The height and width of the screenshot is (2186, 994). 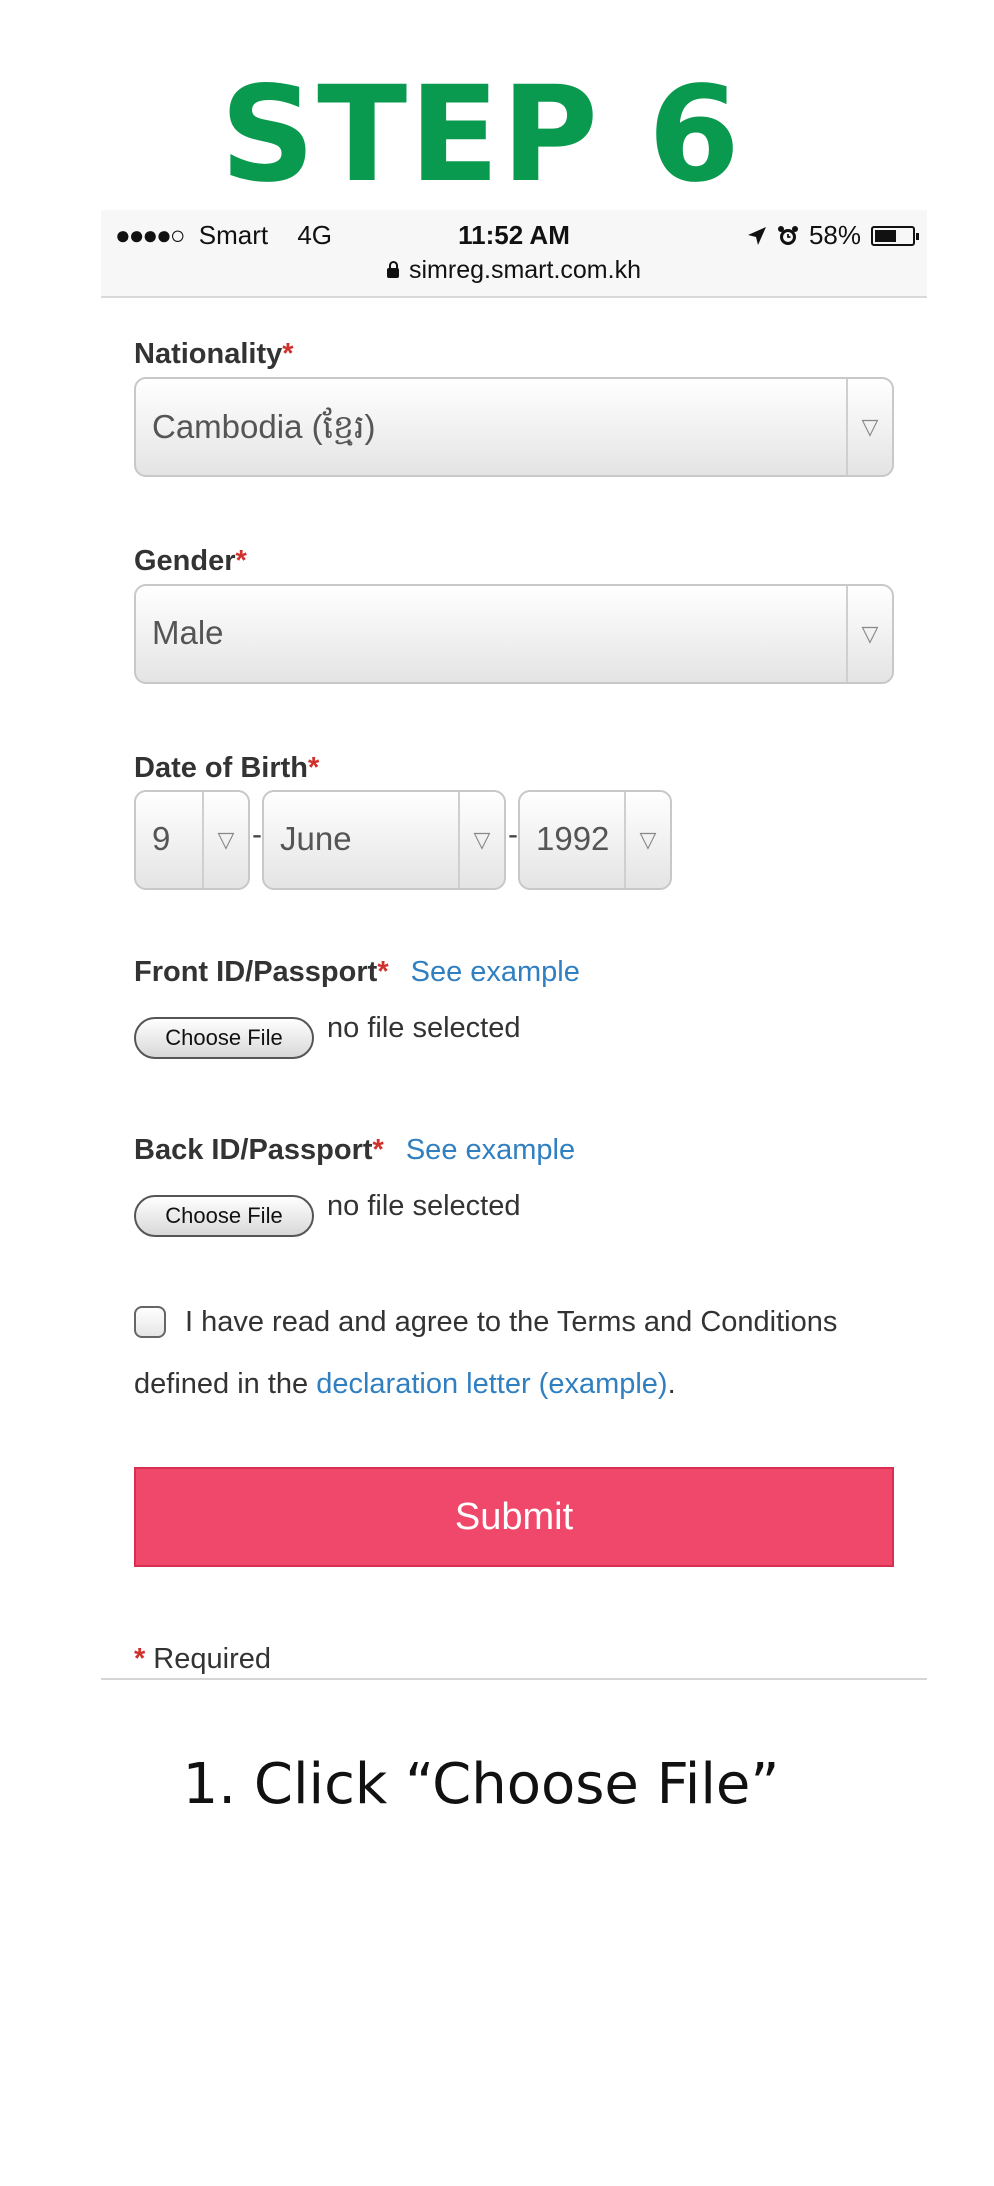 I want to click on front-id-file-status: no file selected, so click(x=424, y=1028).